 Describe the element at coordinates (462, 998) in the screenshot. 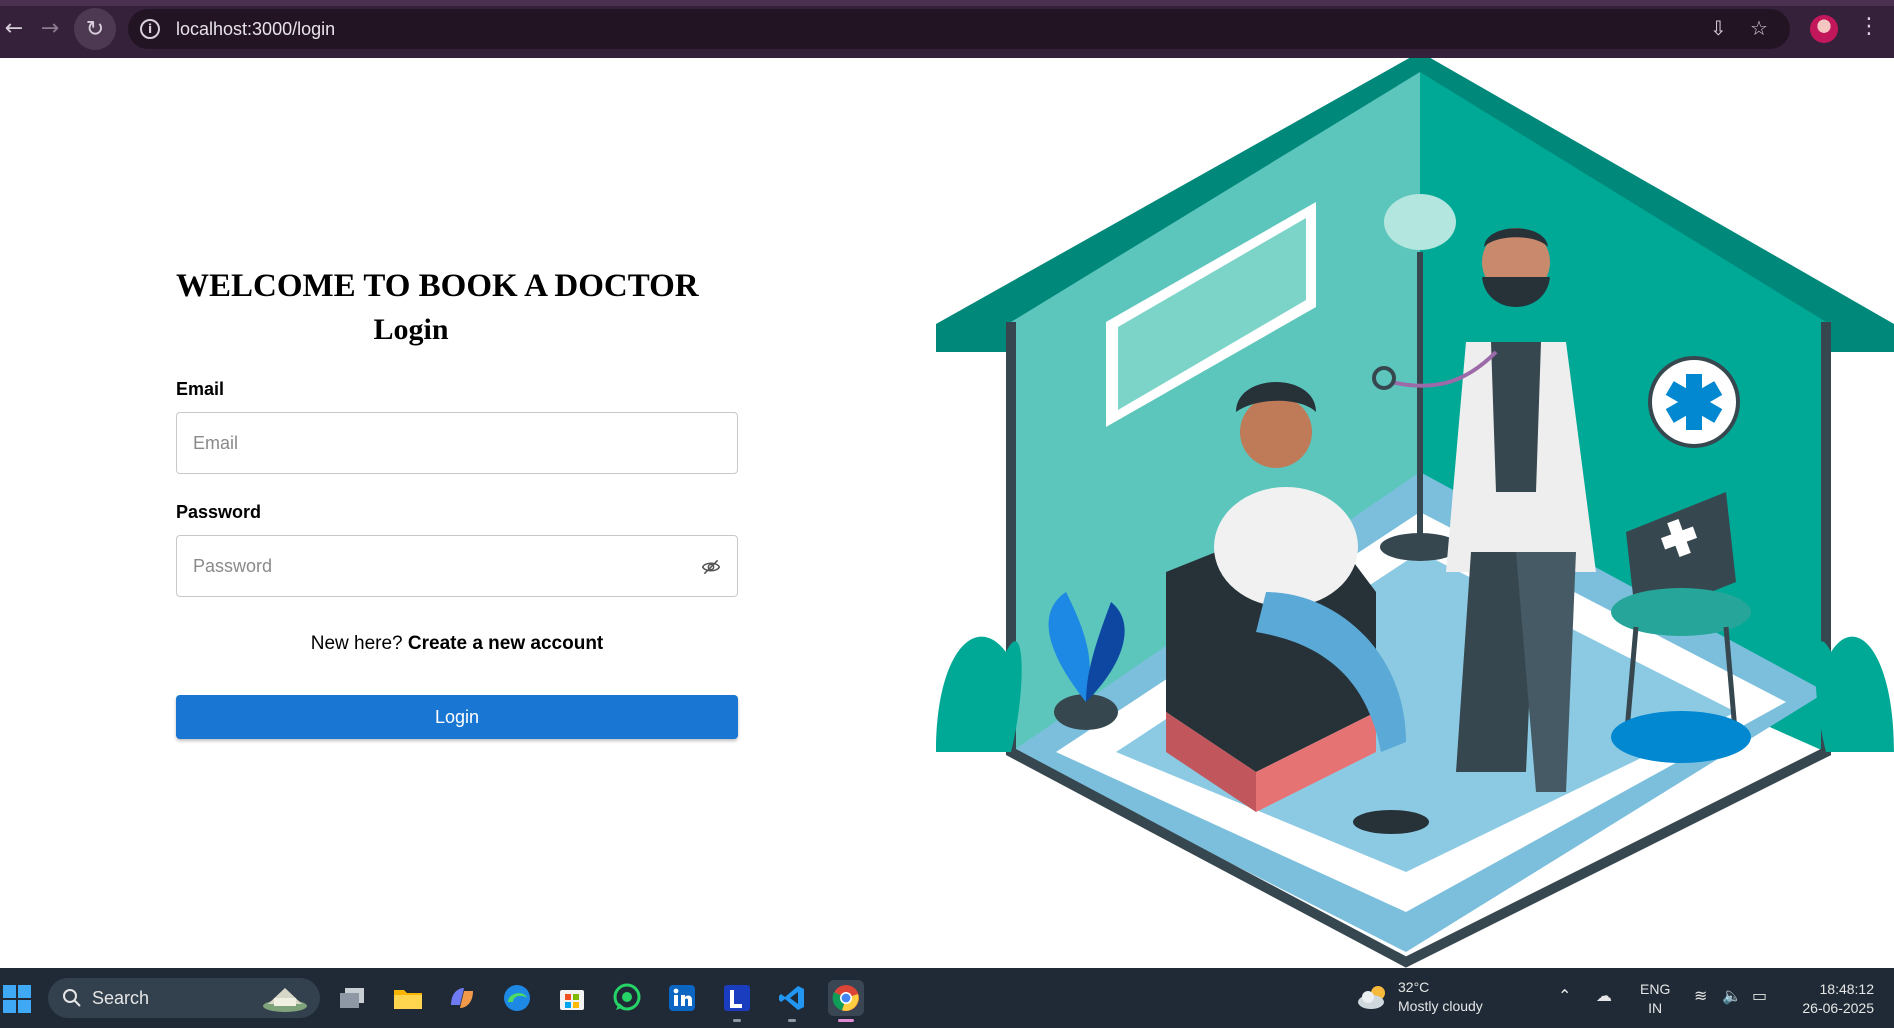

I see `copilot-icon` at that location.